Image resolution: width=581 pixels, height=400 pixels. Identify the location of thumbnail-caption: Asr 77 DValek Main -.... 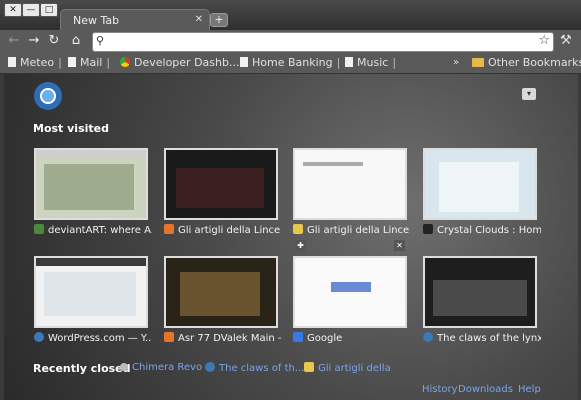
(223, 338).